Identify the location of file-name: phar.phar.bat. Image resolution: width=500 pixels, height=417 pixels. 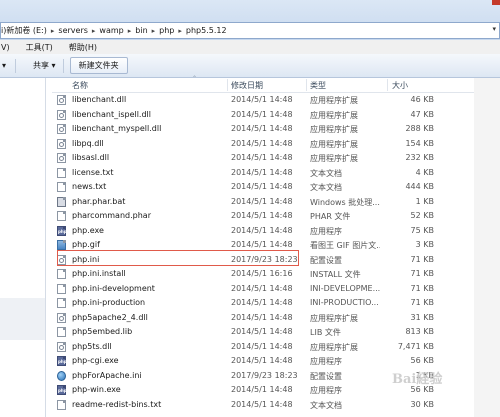
(99, 201).